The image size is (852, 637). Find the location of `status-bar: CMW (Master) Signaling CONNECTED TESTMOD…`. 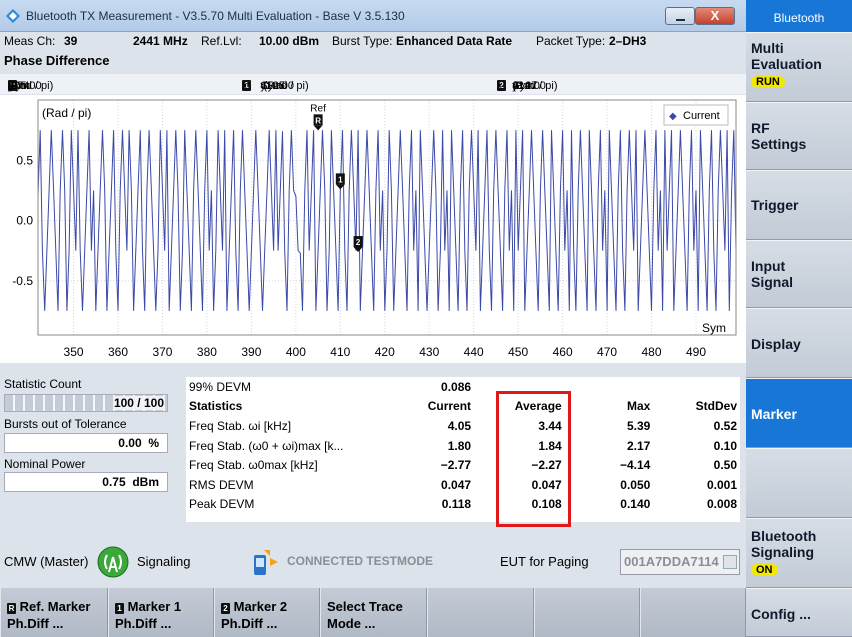

status-bar: CMW (Master) Signaling CONNECTED TESTMOD… is located at coordinates (373, 563).